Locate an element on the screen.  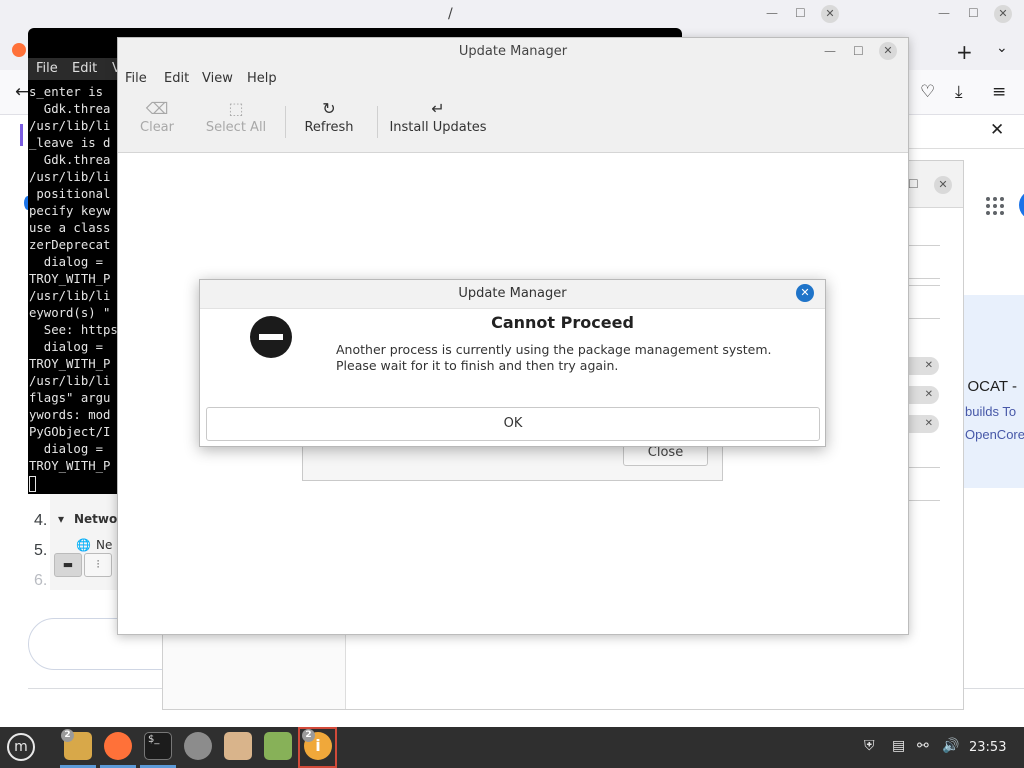
firefox-tab-favicon-icon is located at coordinates (19, 50).